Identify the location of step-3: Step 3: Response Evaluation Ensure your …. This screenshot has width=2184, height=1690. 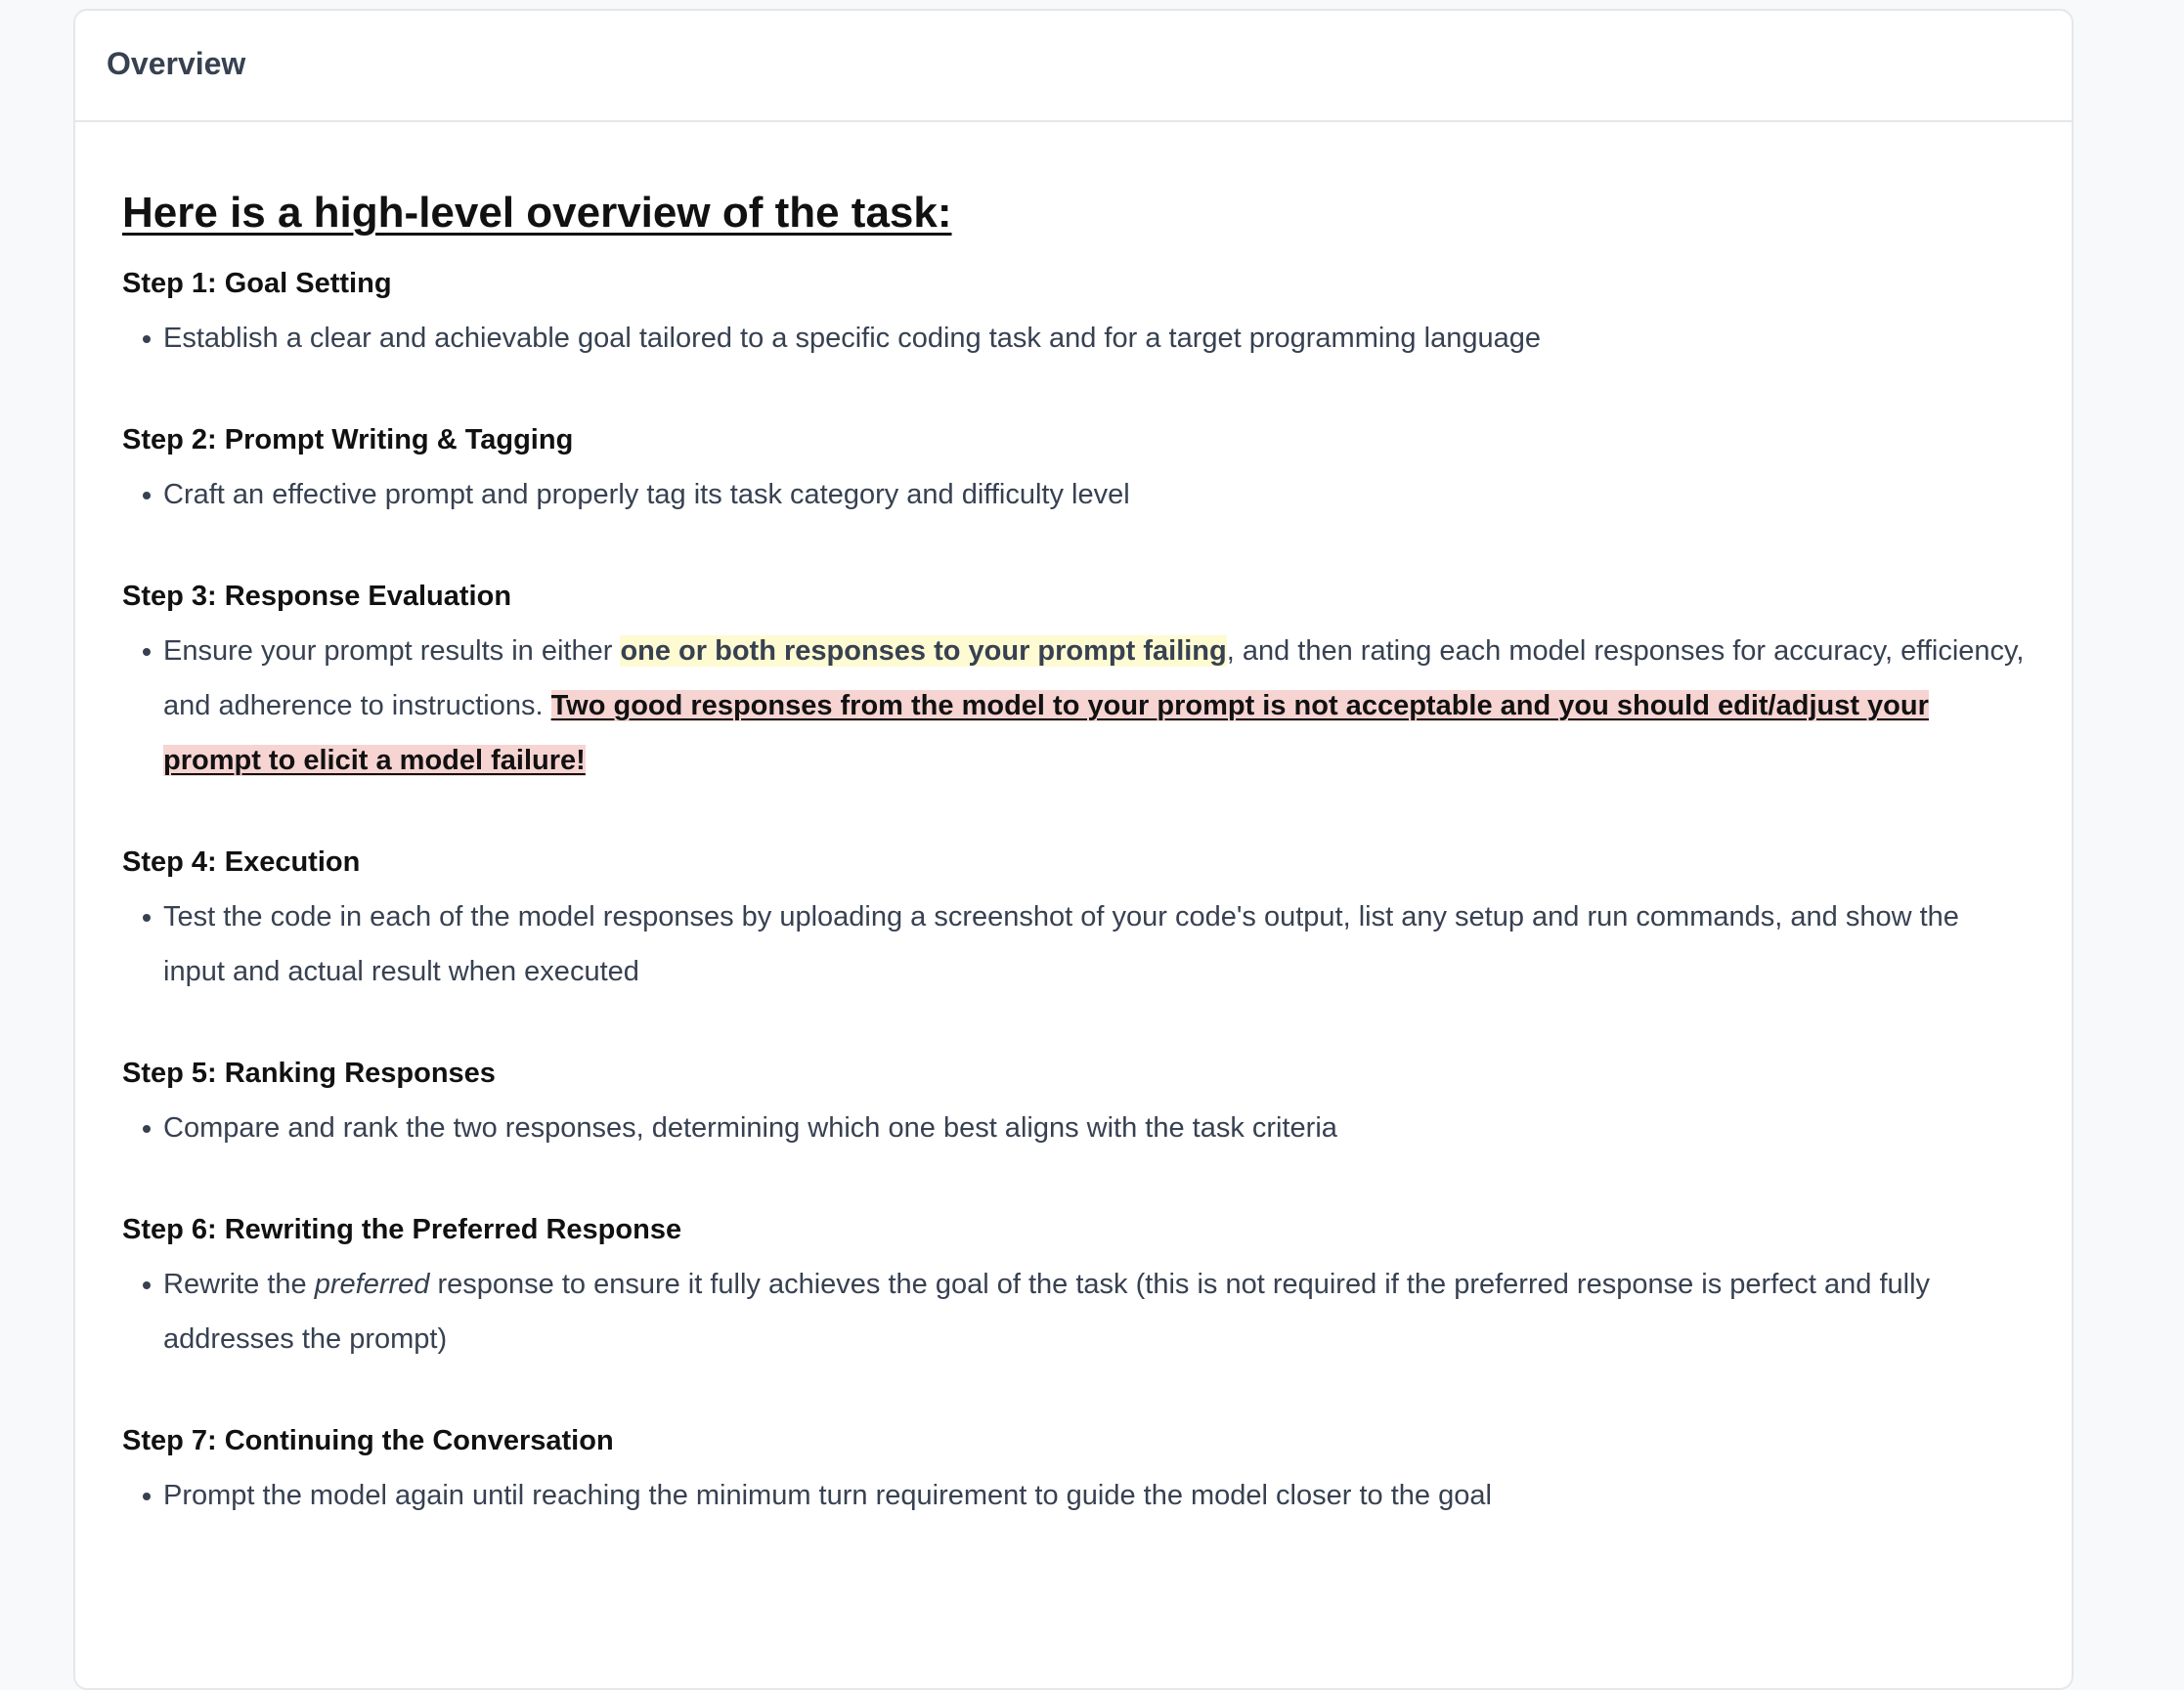
(1073, 682).